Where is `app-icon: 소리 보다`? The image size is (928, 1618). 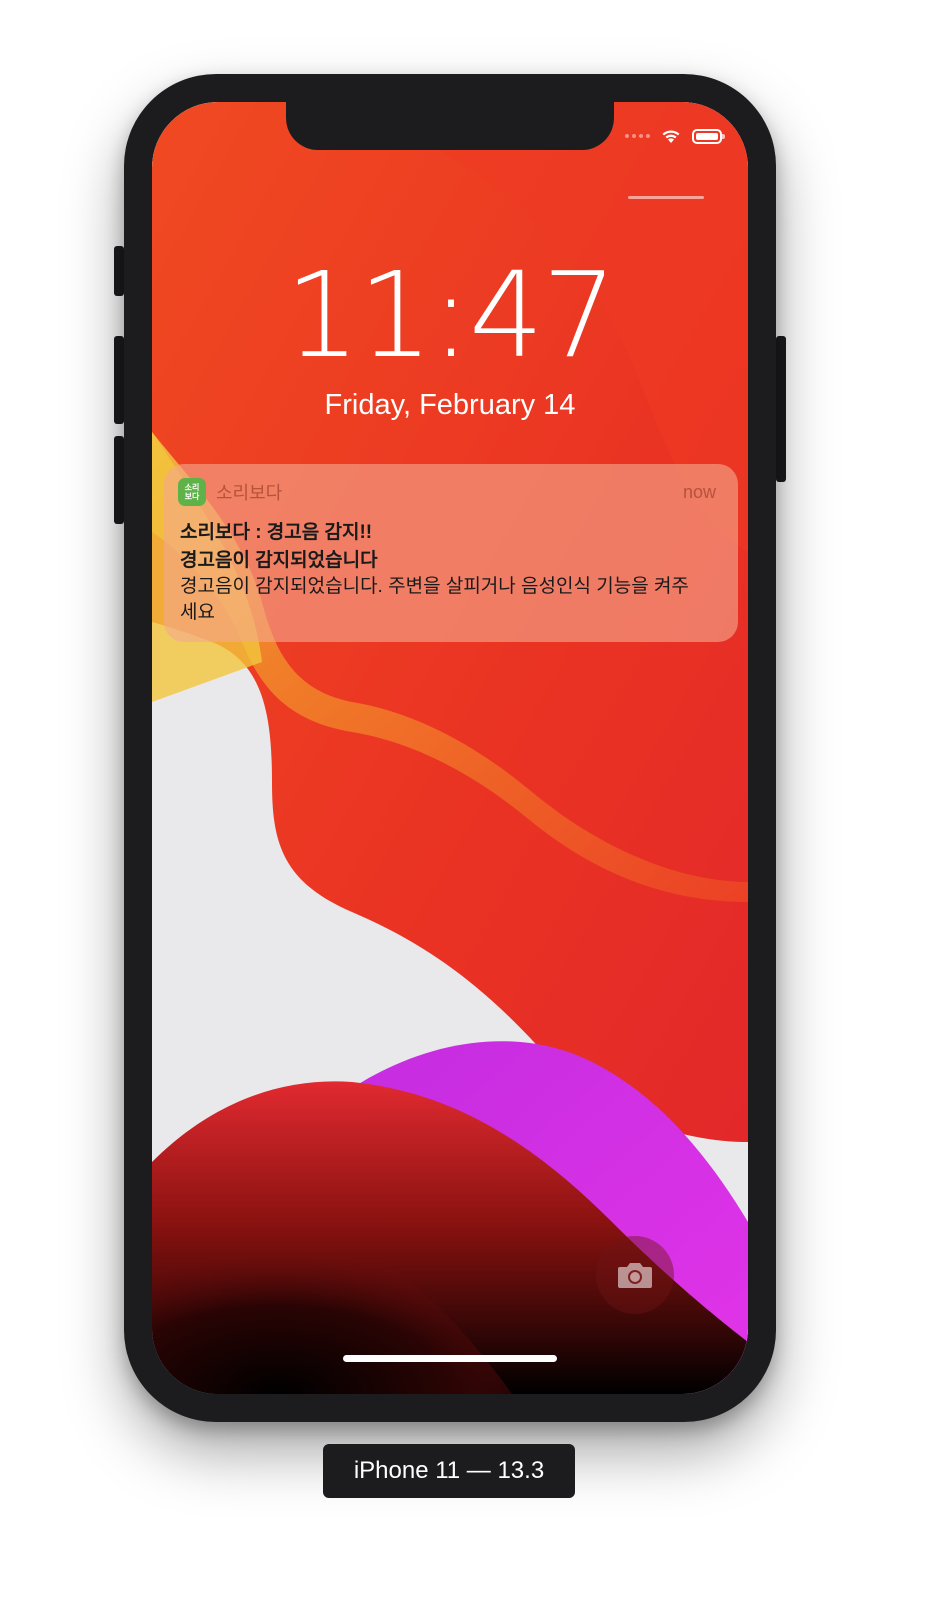
app-icon: 소리 보다 is located at coordinates (192, 492).